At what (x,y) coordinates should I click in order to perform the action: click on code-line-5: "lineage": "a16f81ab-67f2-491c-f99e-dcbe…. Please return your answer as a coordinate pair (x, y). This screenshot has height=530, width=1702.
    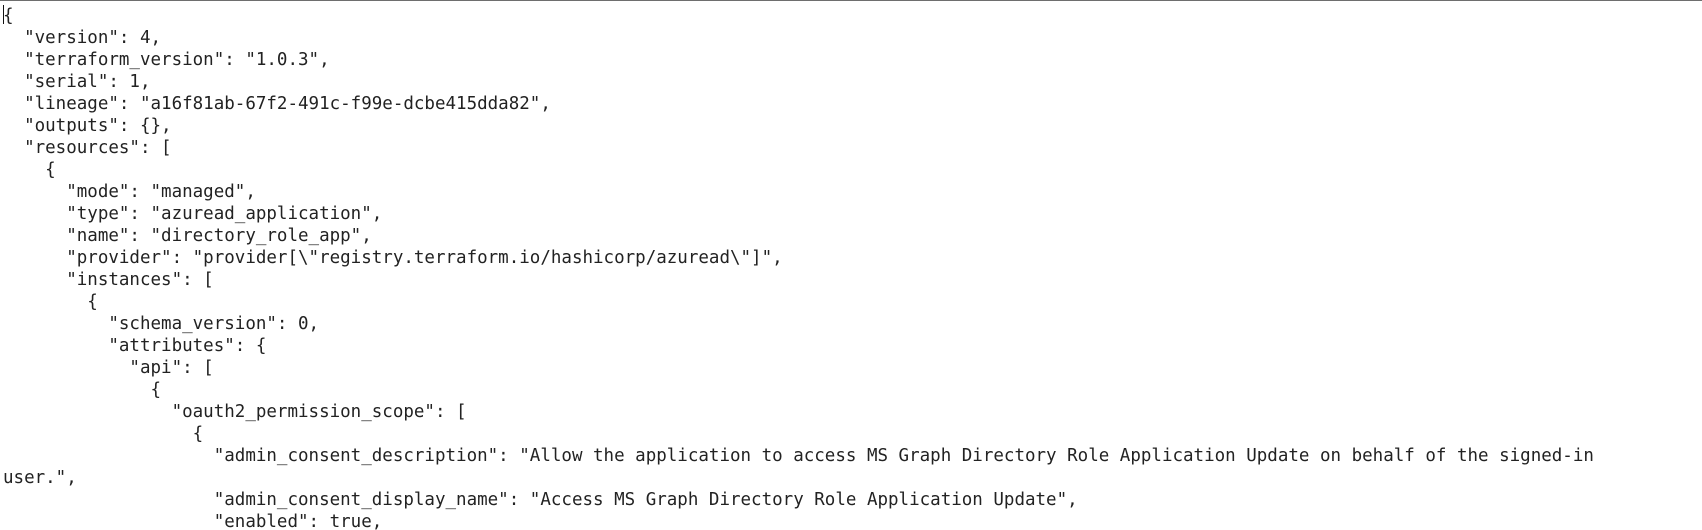
    Looking at the image, I should click on (277, 104).